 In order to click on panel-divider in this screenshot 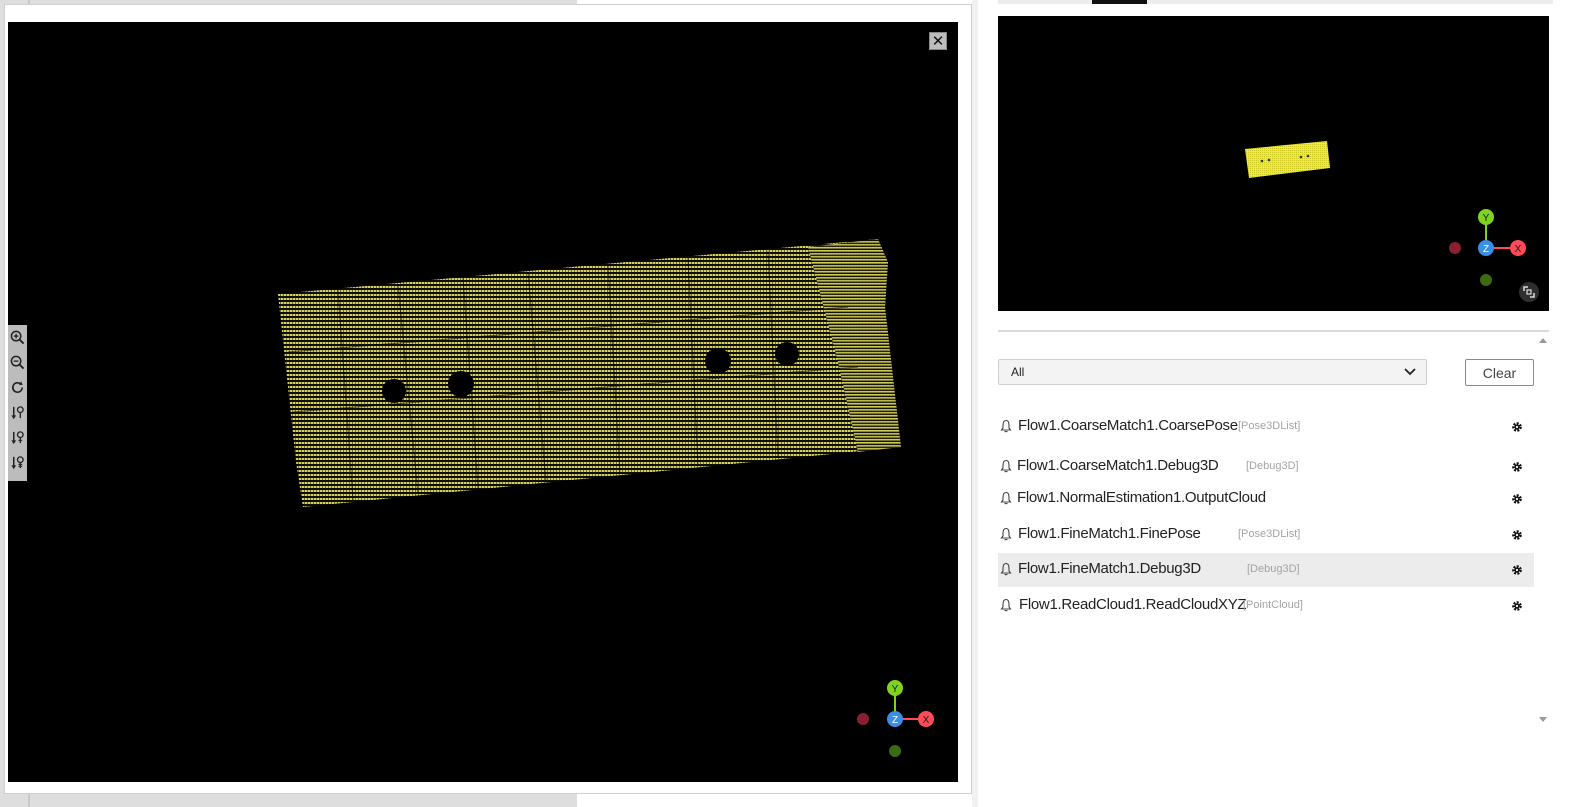, I will do `click(975, 403)`.